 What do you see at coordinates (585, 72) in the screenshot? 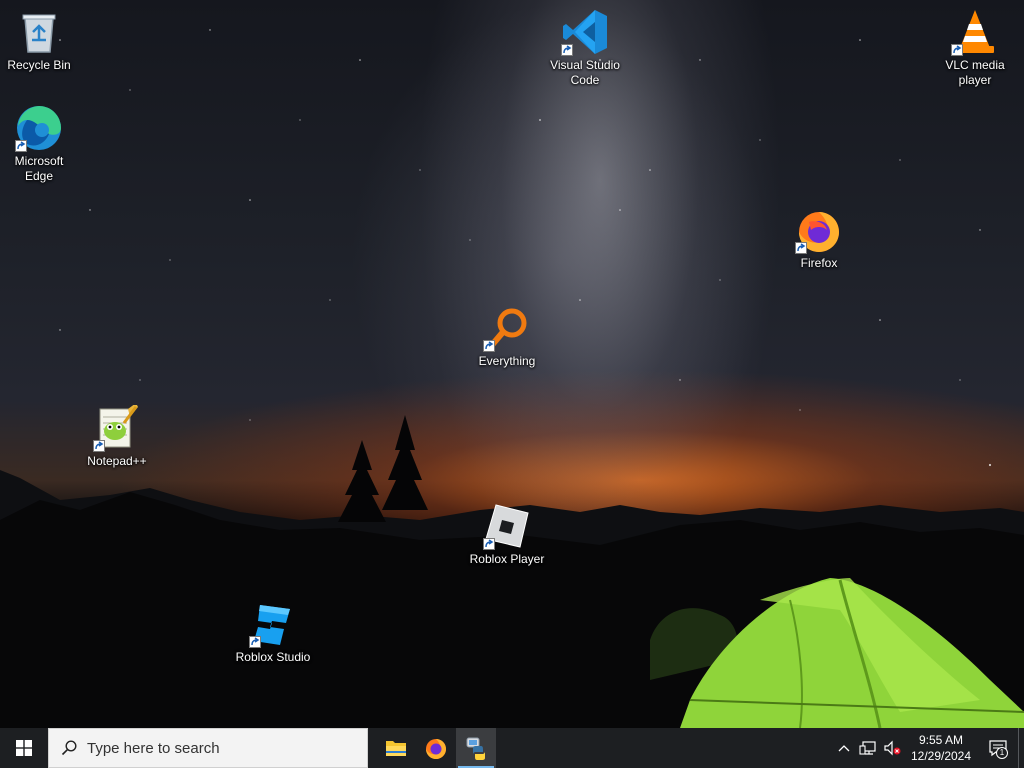
I see `desktop-icon-label: Visual Studio Code` at bounding box center [585, 72].